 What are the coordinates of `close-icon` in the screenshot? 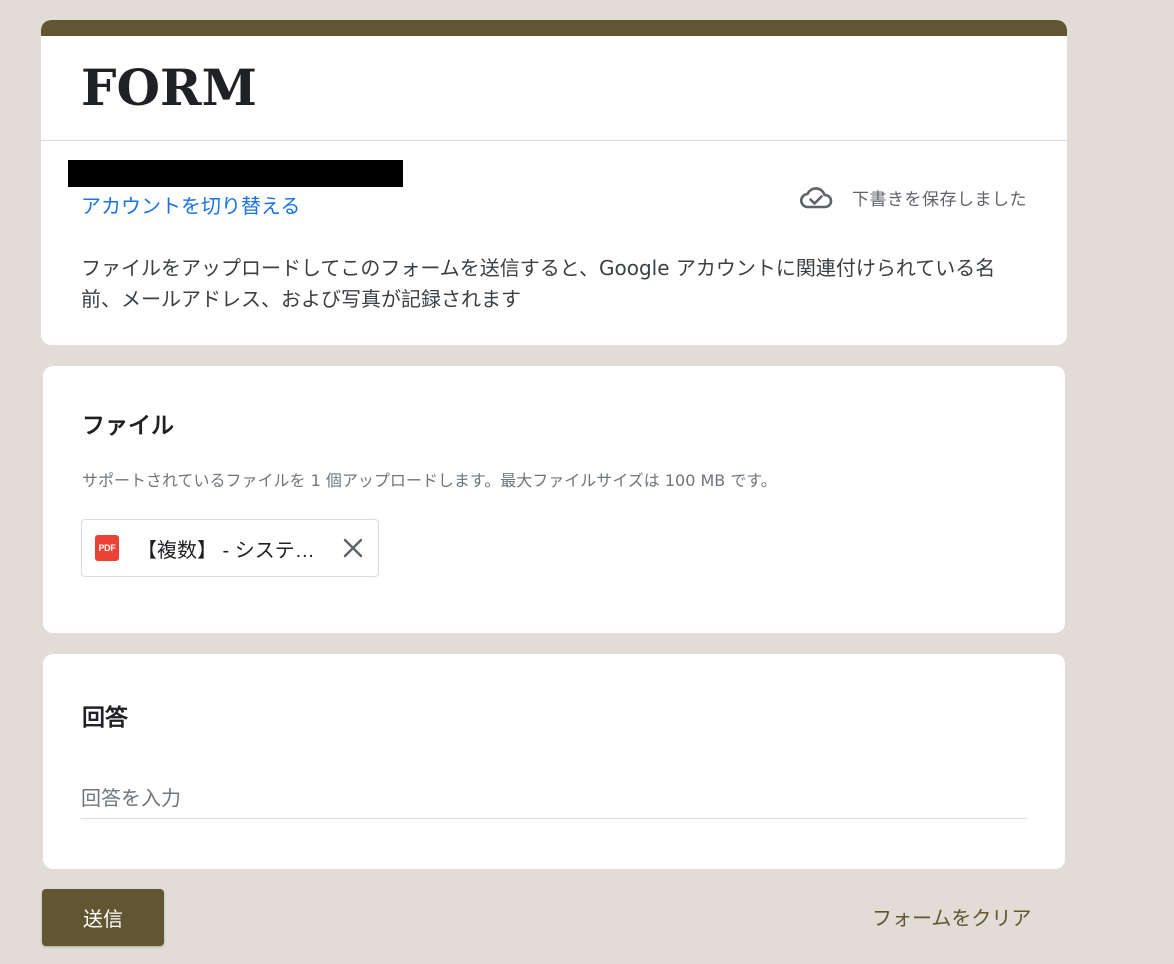 It's located at (353, 548).